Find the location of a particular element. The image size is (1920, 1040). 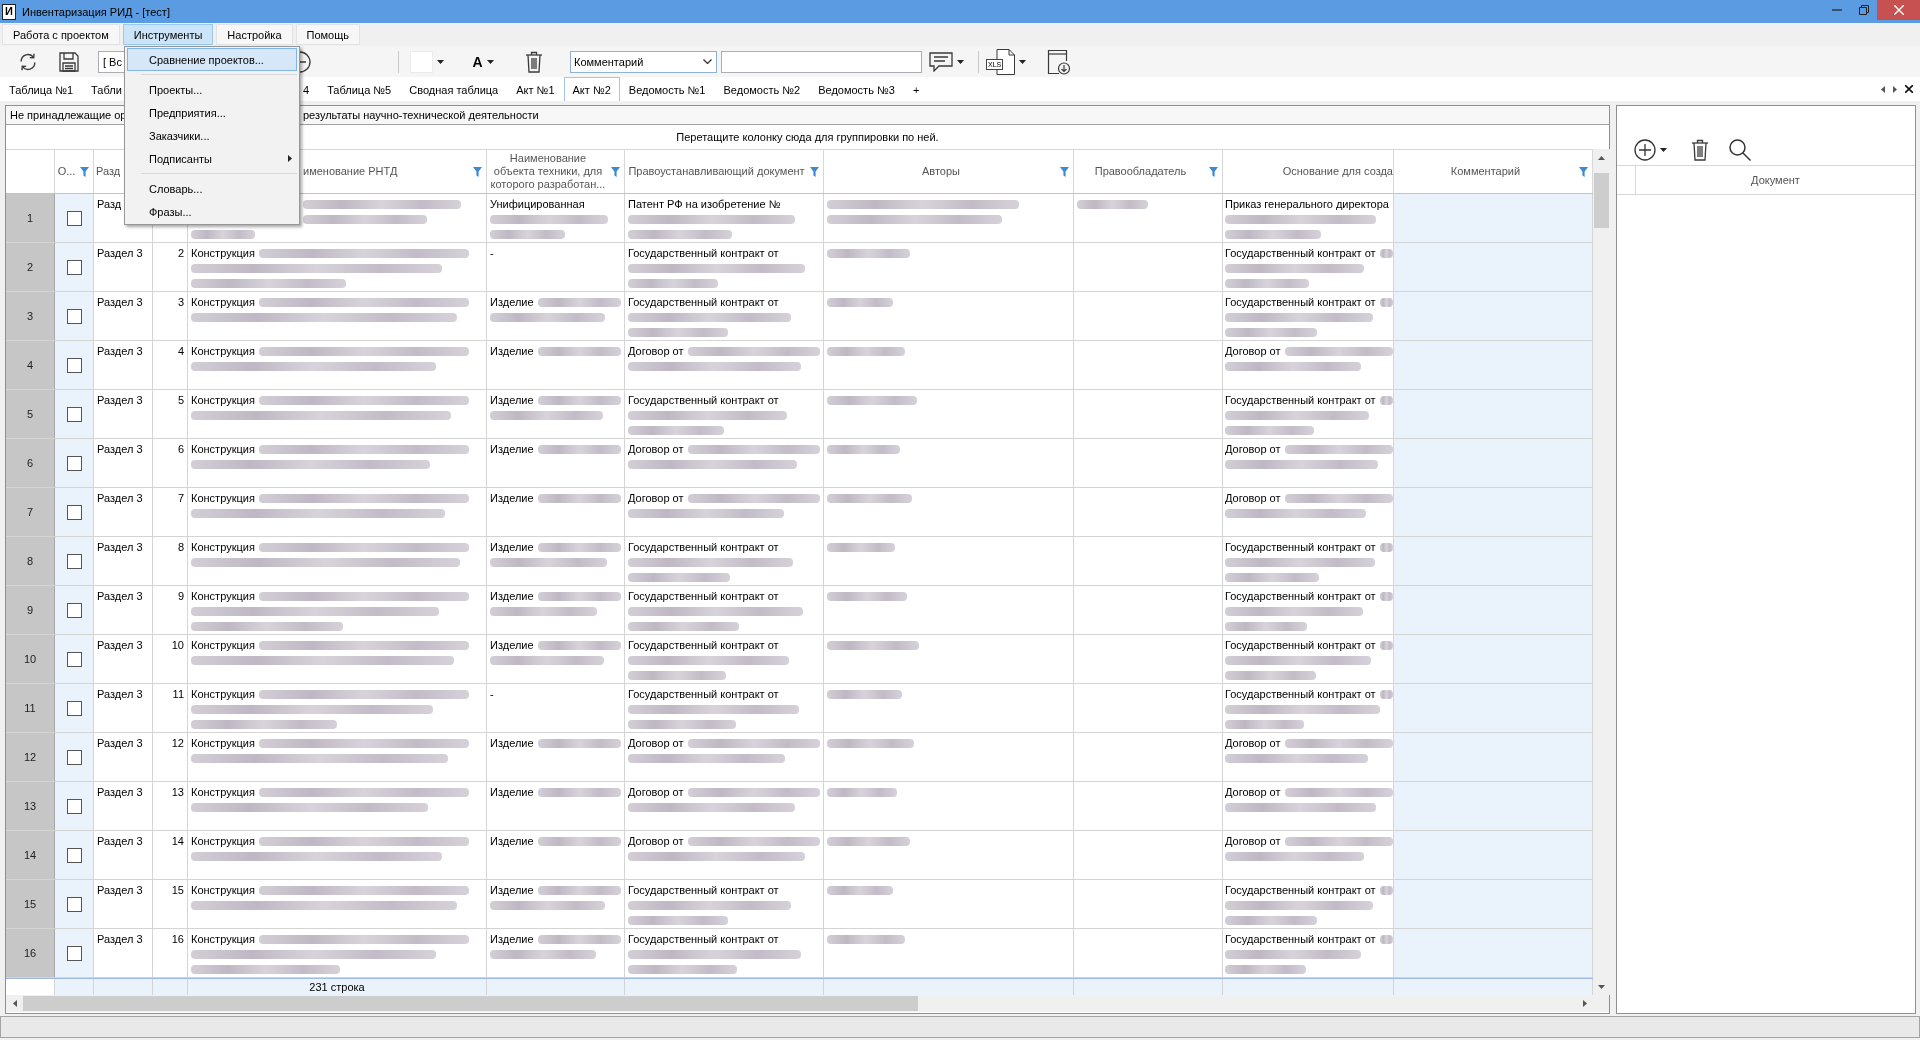

row-header: 4 is located at coordinates (30, 365).